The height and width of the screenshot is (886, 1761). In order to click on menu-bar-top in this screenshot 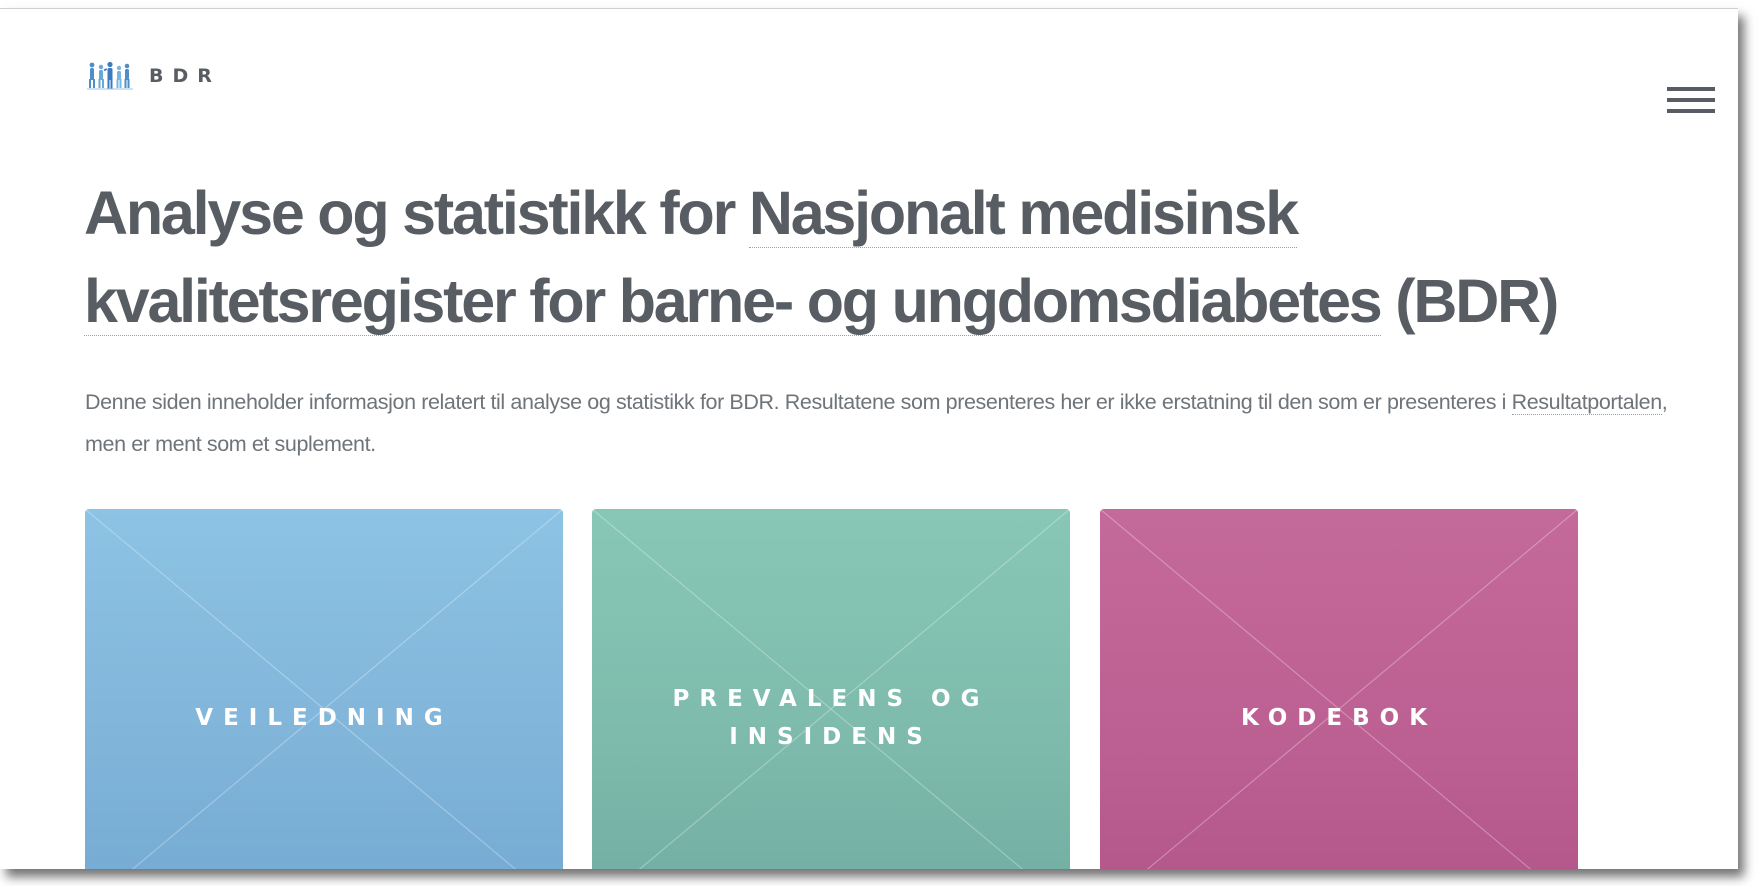, I will do `click(1691, 89)`.